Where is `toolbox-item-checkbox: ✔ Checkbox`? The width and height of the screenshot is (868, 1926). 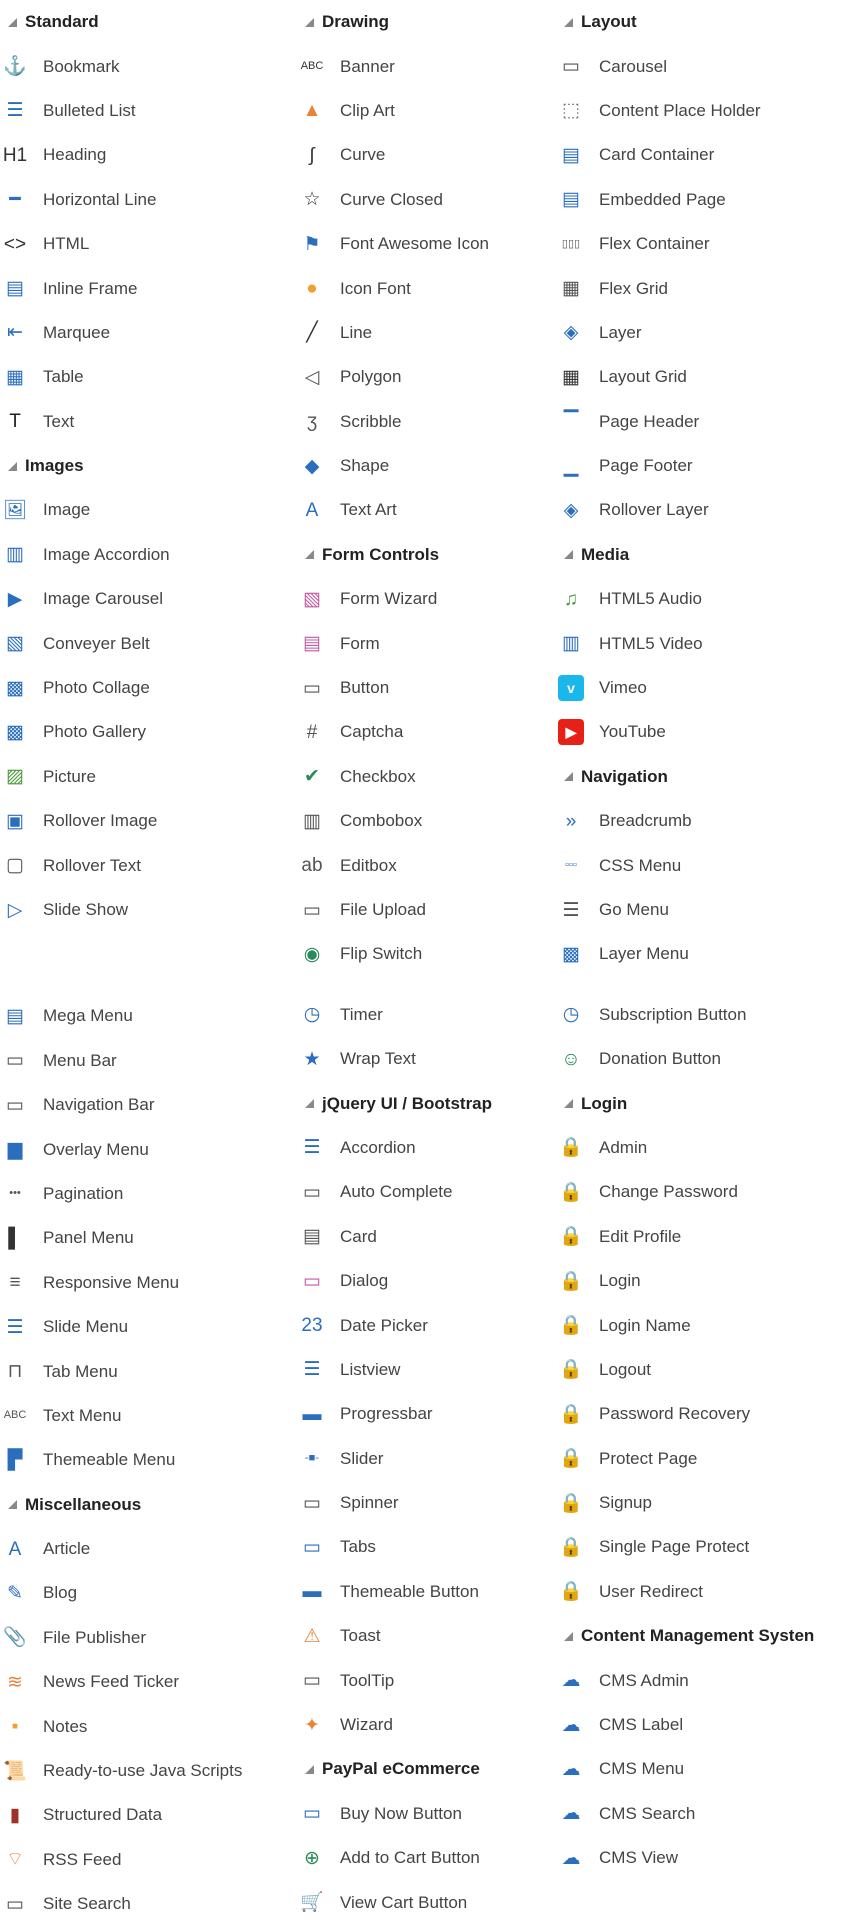 toolbox-item-checkbox: ✔ Checkbox is located at coordinates (427, 777).